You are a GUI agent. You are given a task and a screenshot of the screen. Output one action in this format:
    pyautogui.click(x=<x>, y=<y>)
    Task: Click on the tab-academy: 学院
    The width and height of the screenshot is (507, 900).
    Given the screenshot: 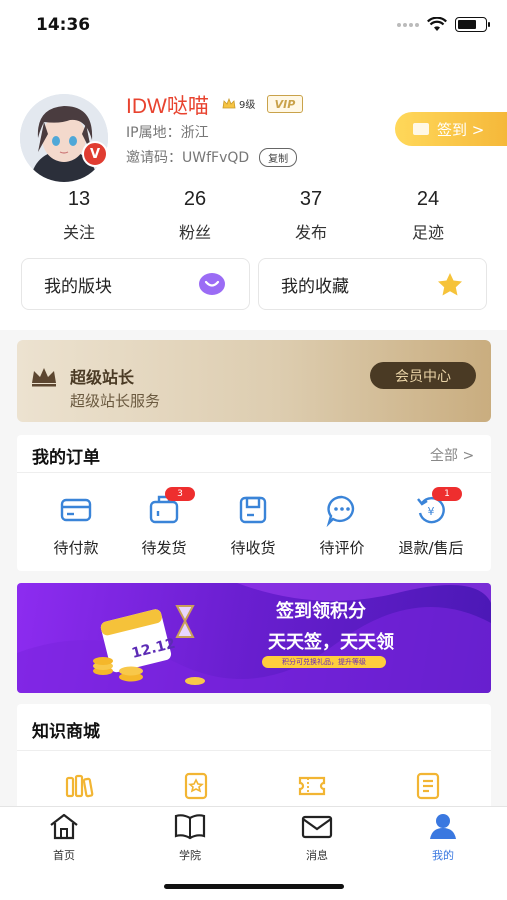 What is the action you would take?
    pyautogui.click(x=190, y=837)
    